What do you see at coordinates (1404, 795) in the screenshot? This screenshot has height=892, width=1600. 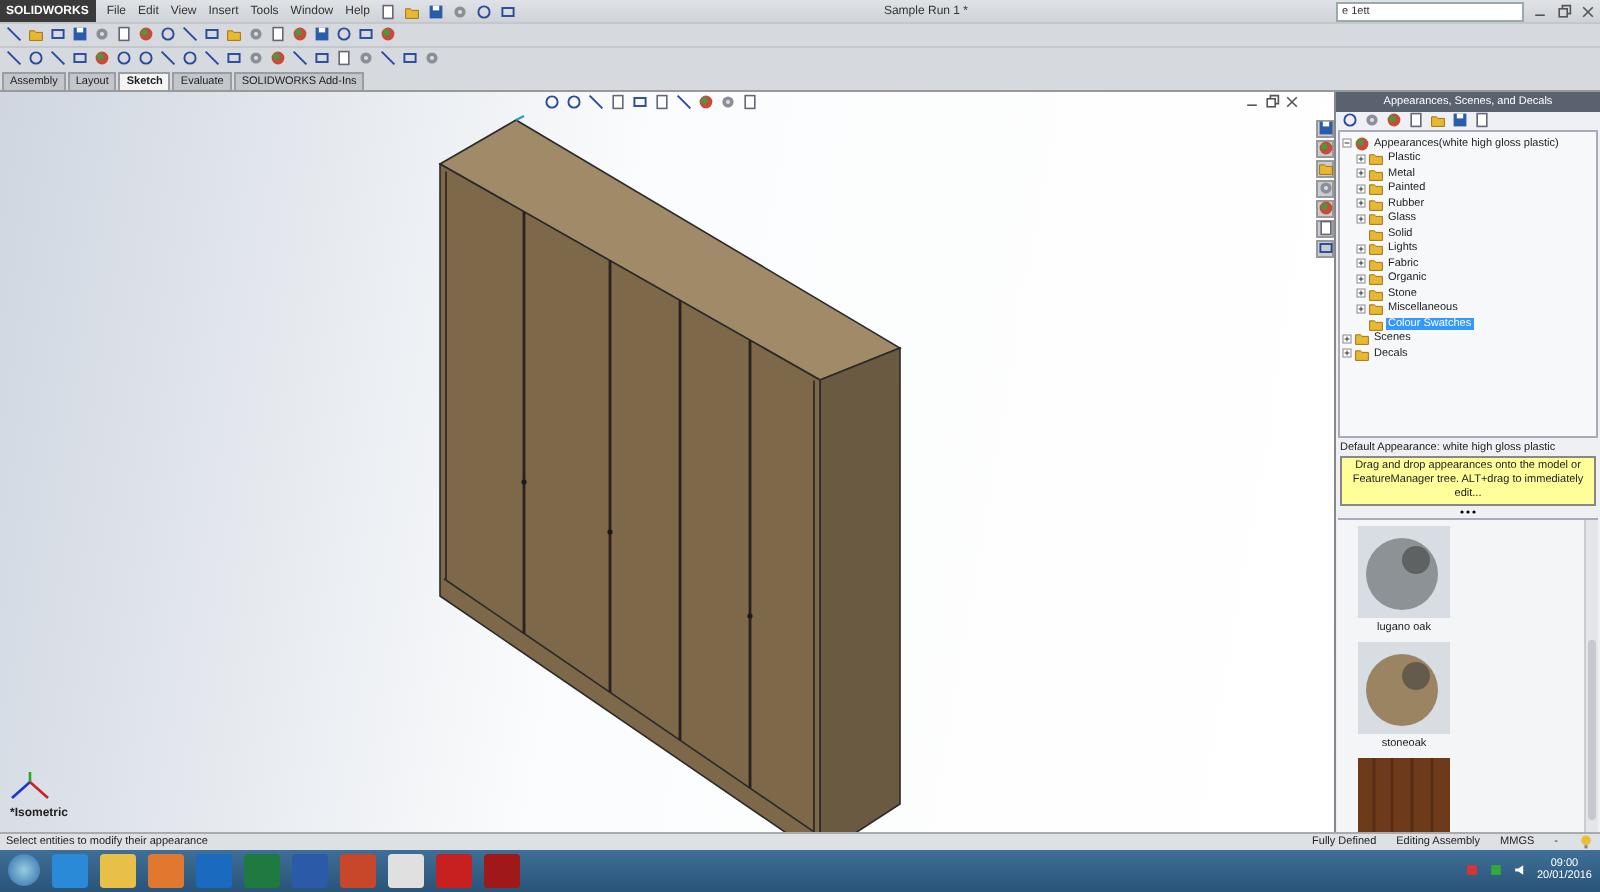 I see `wood-swatch` at bounding box center [1404, 795].